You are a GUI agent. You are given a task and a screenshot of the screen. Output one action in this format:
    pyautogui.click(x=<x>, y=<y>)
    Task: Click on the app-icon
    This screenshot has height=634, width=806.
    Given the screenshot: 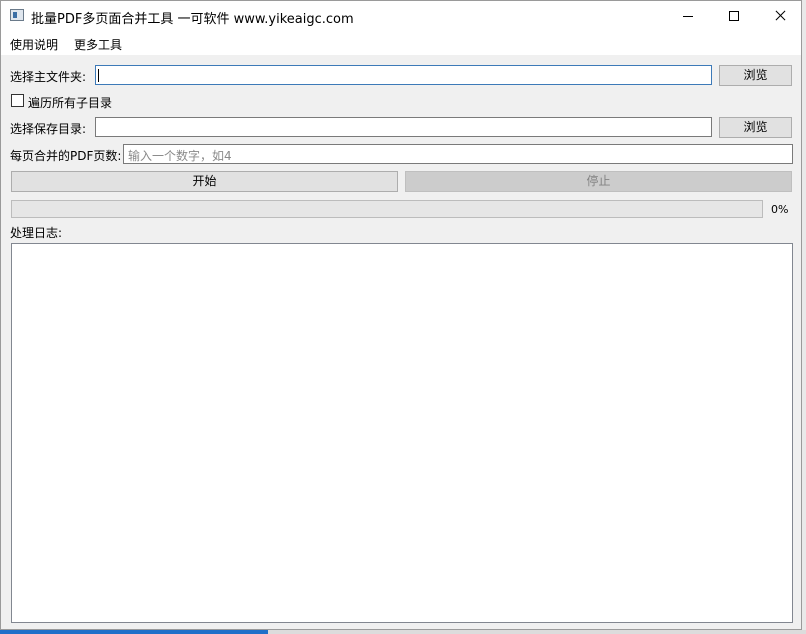 What is the action you would take?
    pyautogui.click(x=17, y=15)
    